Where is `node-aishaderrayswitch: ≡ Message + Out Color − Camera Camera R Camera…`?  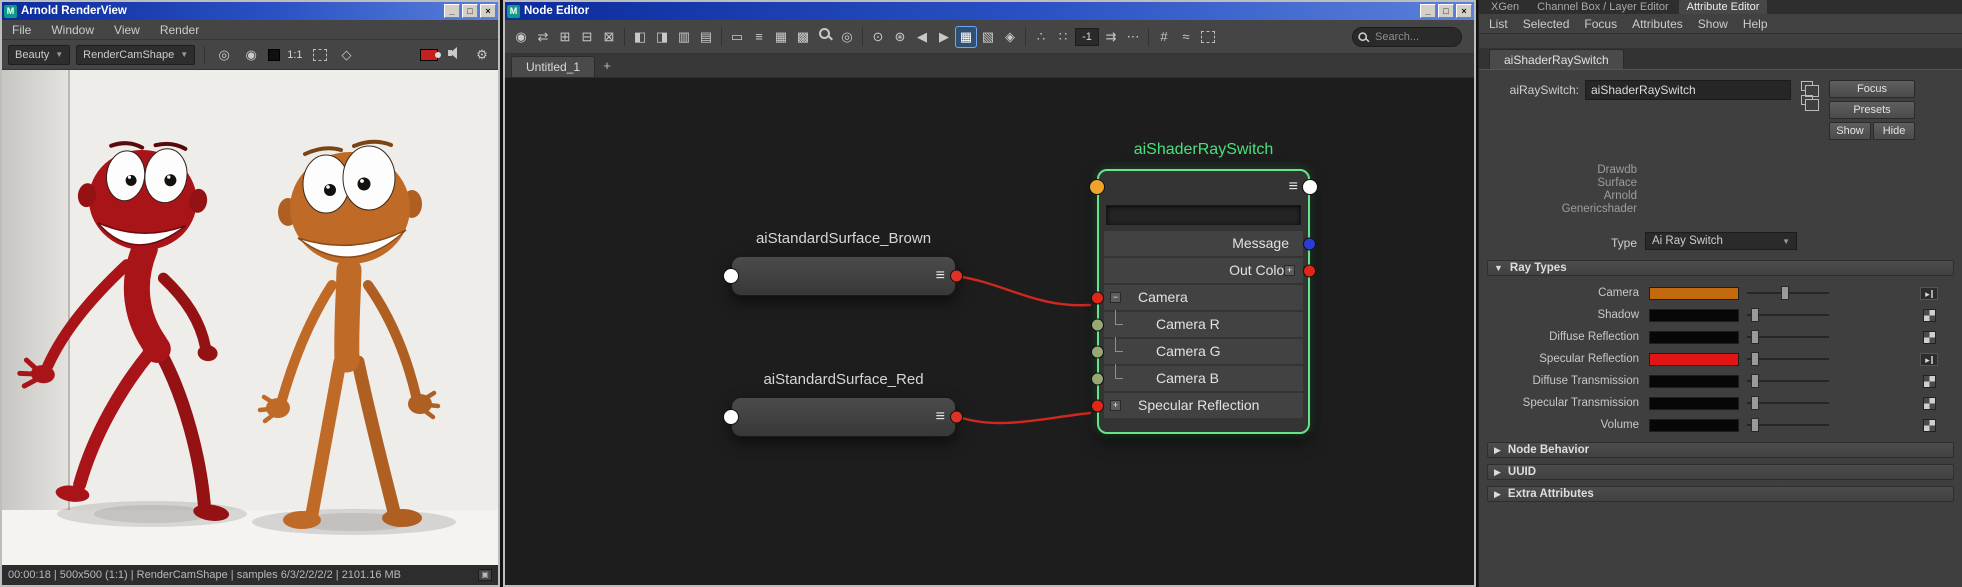
node-aishaderrayswitch: ≡ Message + Out Color − Camera Camera R Camera… is located at coordinates (1203, 301).